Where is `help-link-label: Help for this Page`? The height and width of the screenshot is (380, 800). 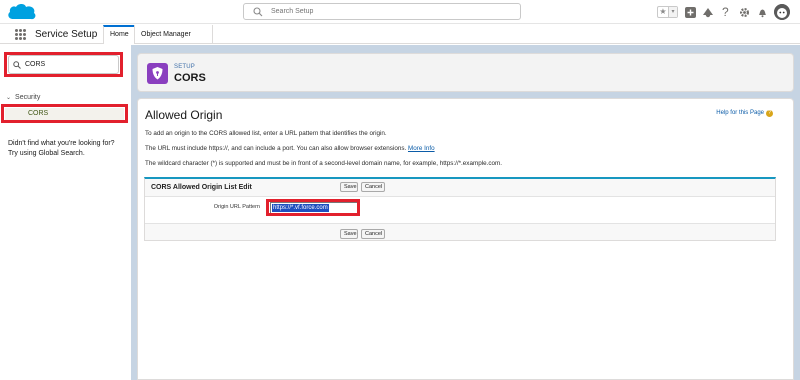
help-link-label: Help for this Page is located at coordinates (740, 113).